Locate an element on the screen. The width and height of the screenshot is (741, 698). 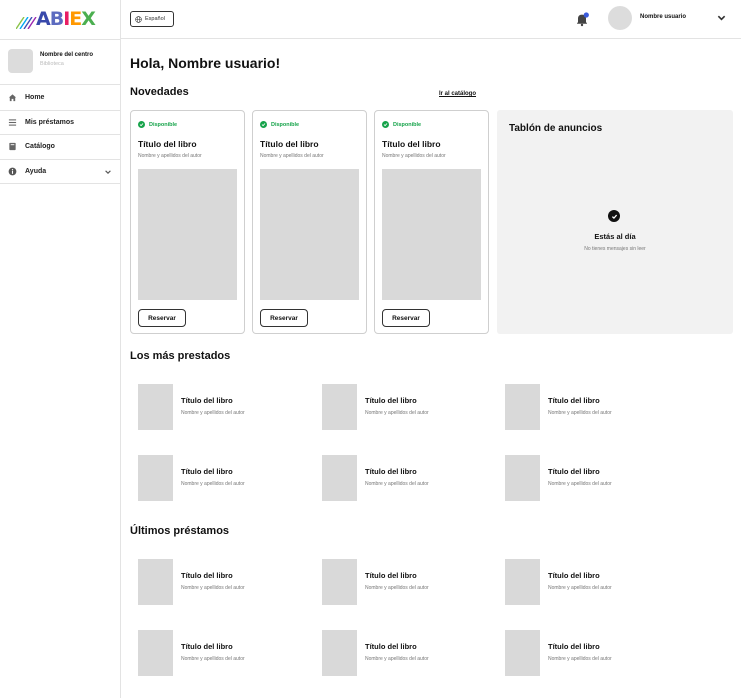
center-name: Nombre del centro is located at coordinates (67, 55).